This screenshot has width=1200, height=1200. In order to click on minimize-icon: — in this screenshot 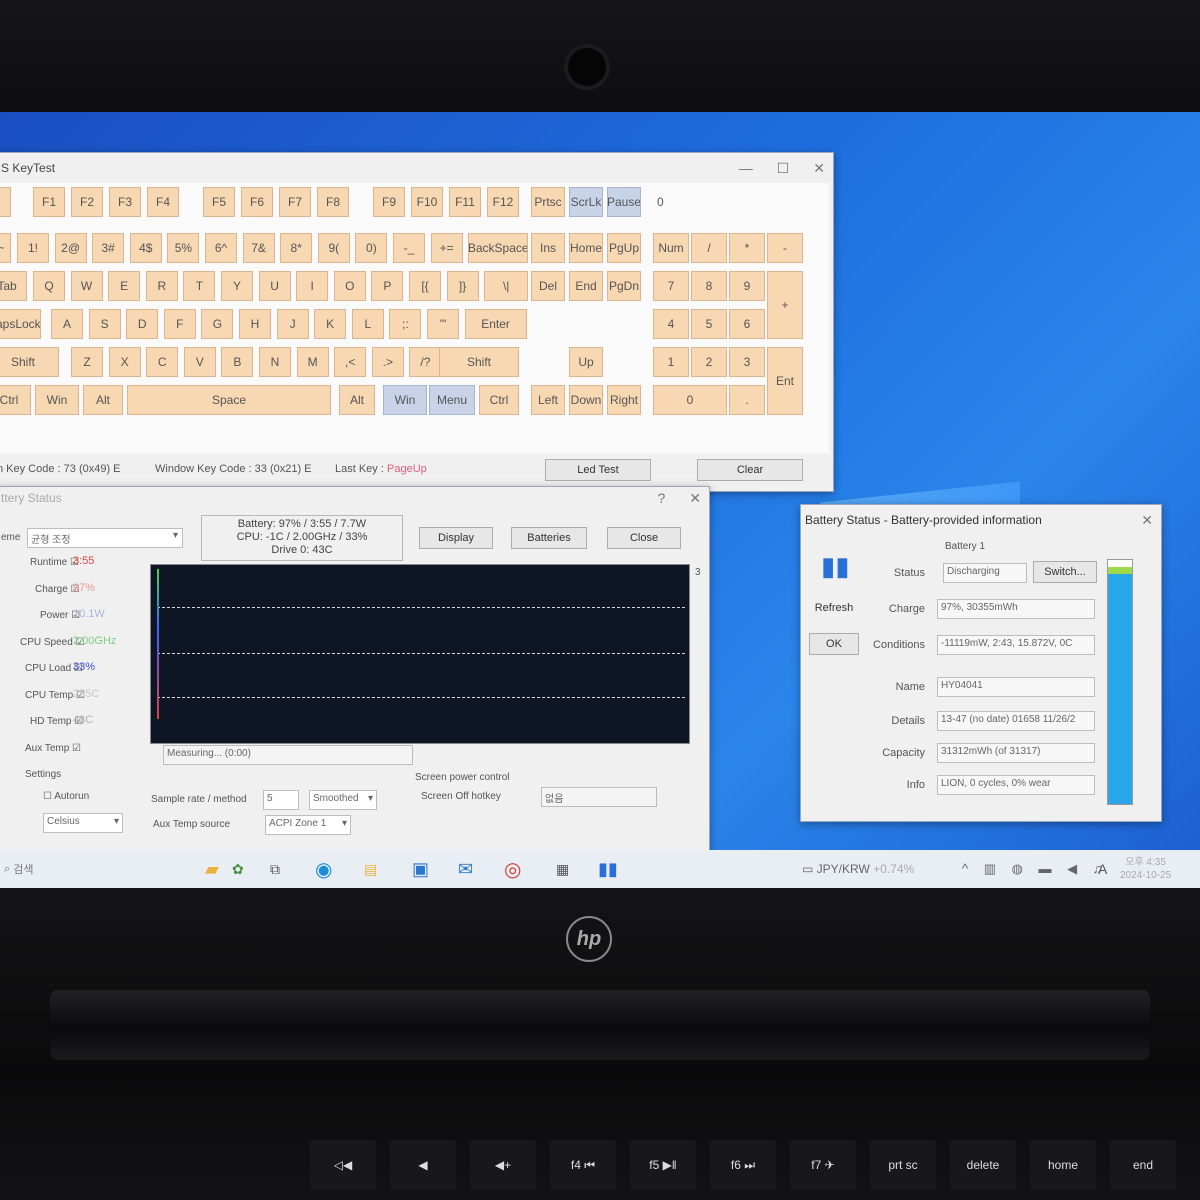, I will do `click(746, 168)`.